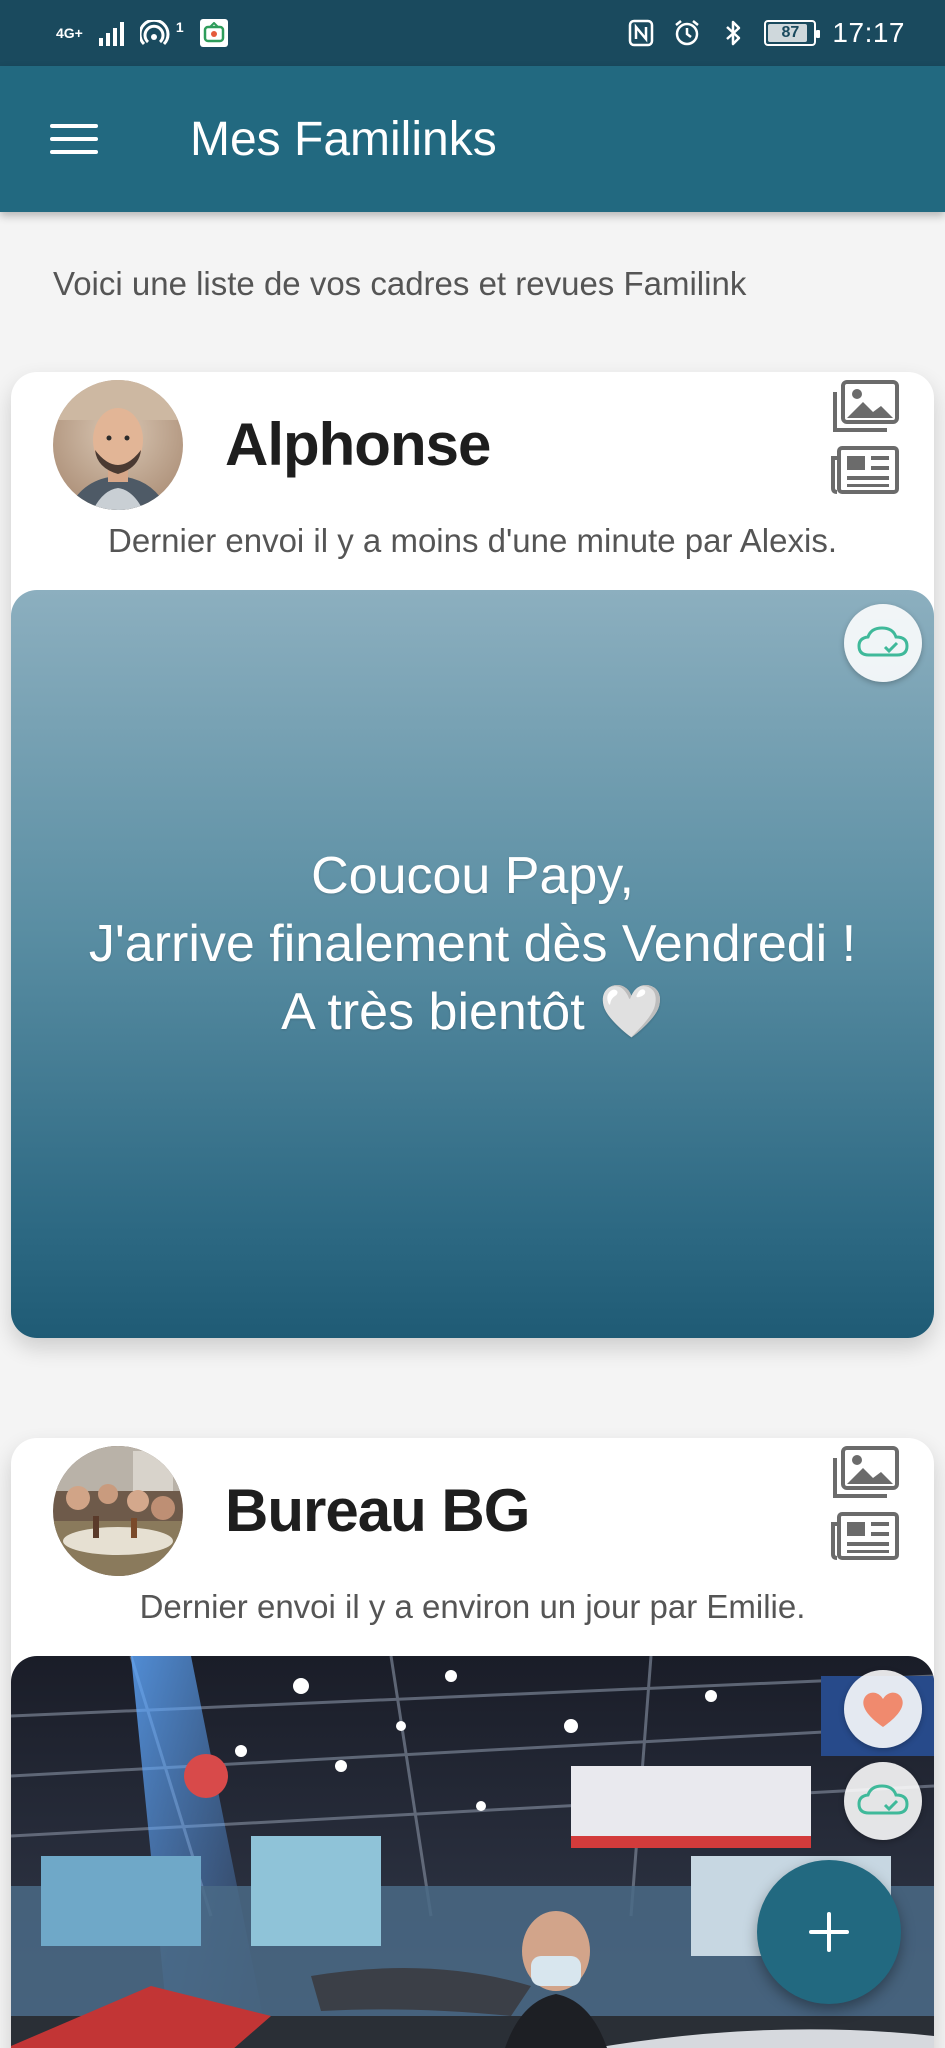  What do you see at coordinates (111, 33) in the screenshot?
I see `signal-icon` at bounding box center [111, 33].